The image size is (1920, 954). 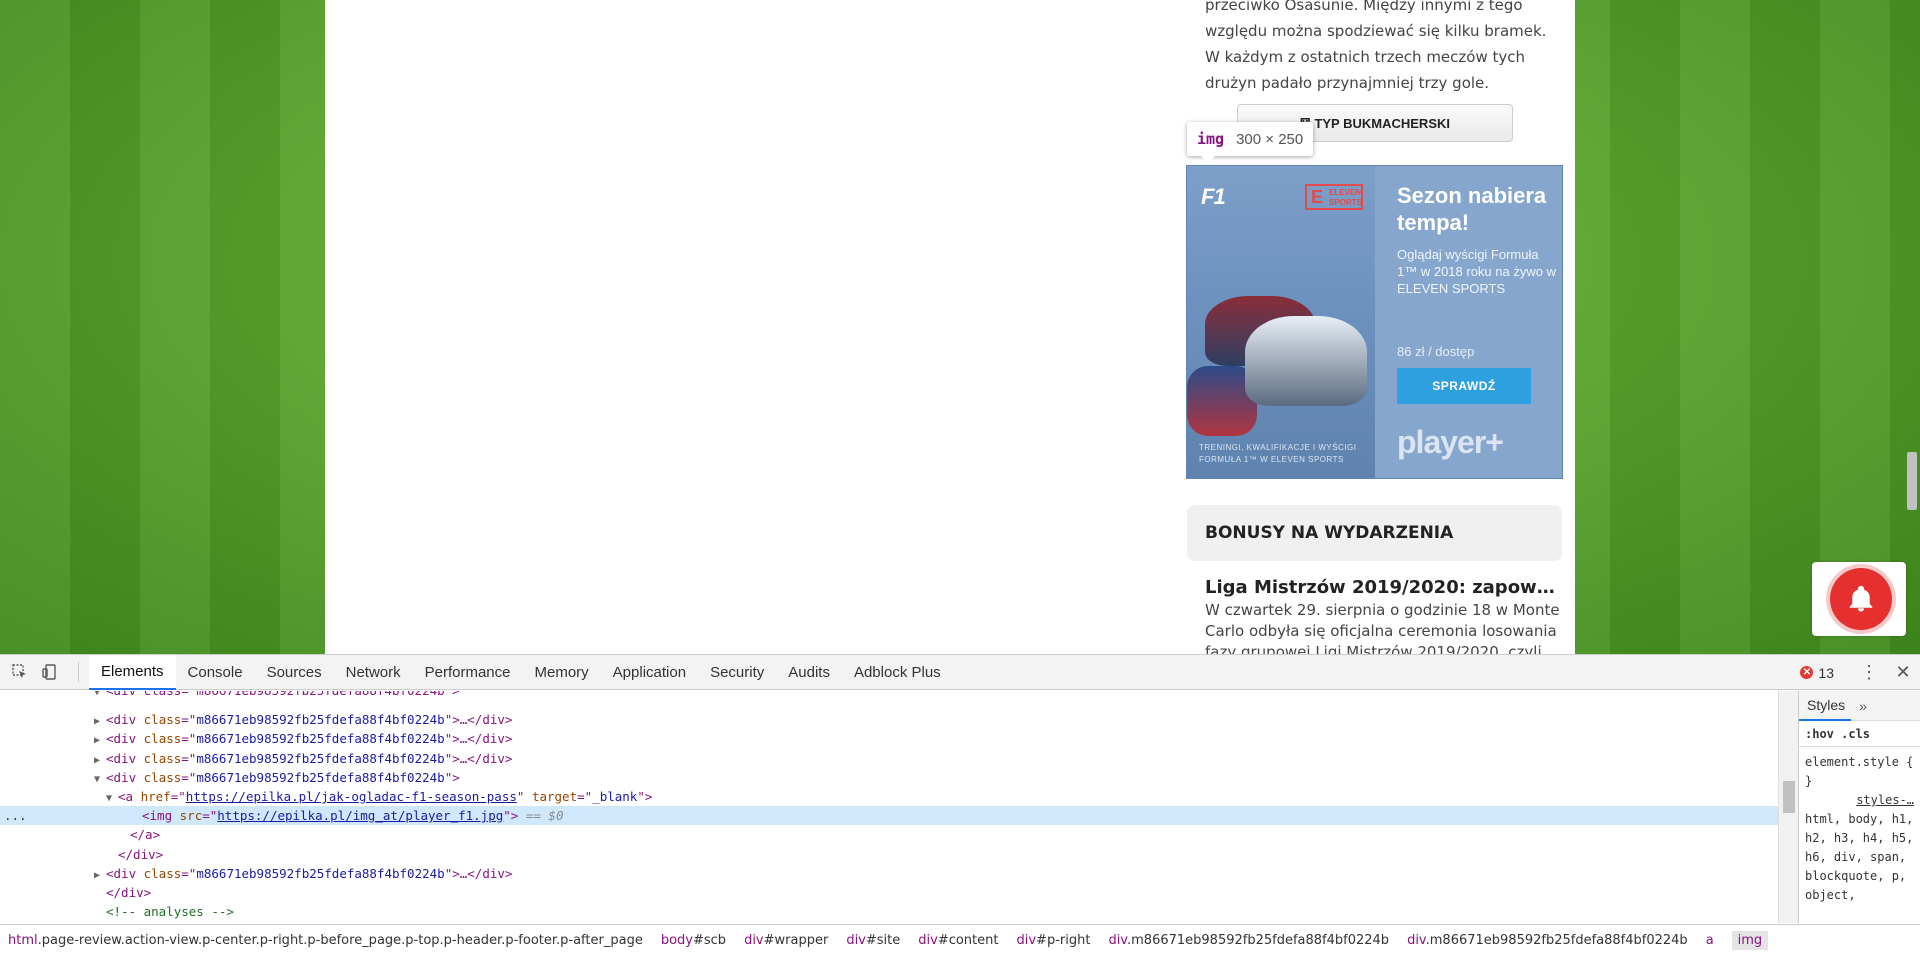 I want to click on close-icon: ✕, so click(x=1903, y=672).